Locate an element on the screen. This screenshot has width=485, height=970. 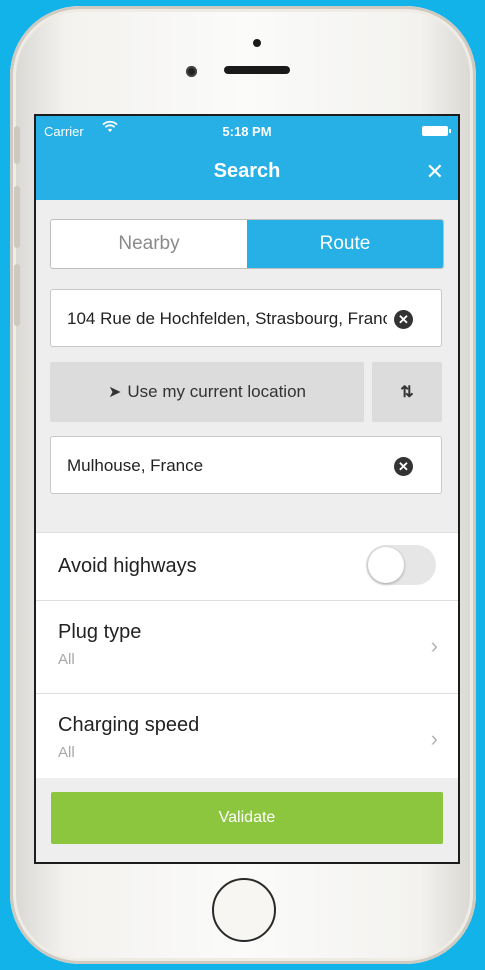
mode-segmented-control: Nearby Route is located at coordinates (247, 244).